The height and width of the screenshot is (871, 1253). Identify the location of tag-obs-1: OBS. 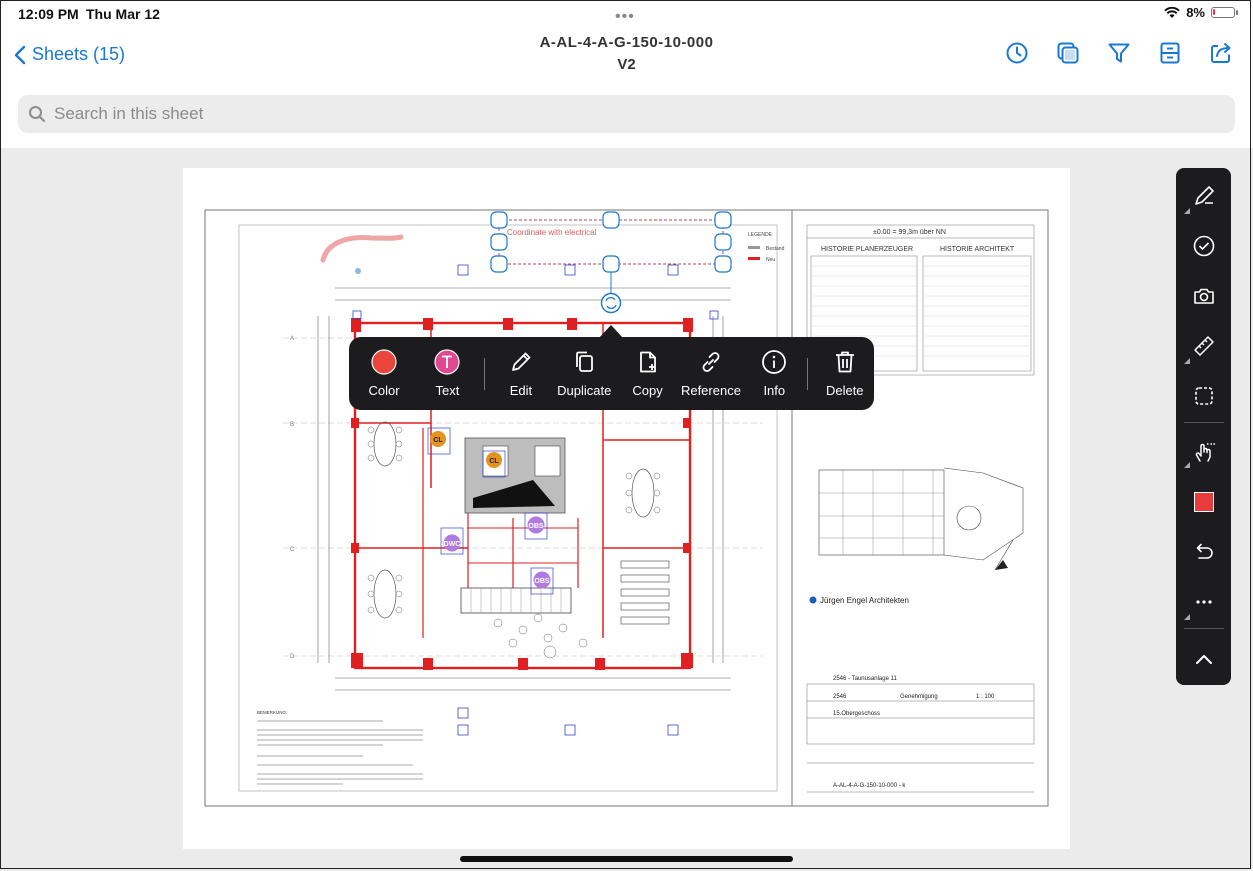
(536, 526).